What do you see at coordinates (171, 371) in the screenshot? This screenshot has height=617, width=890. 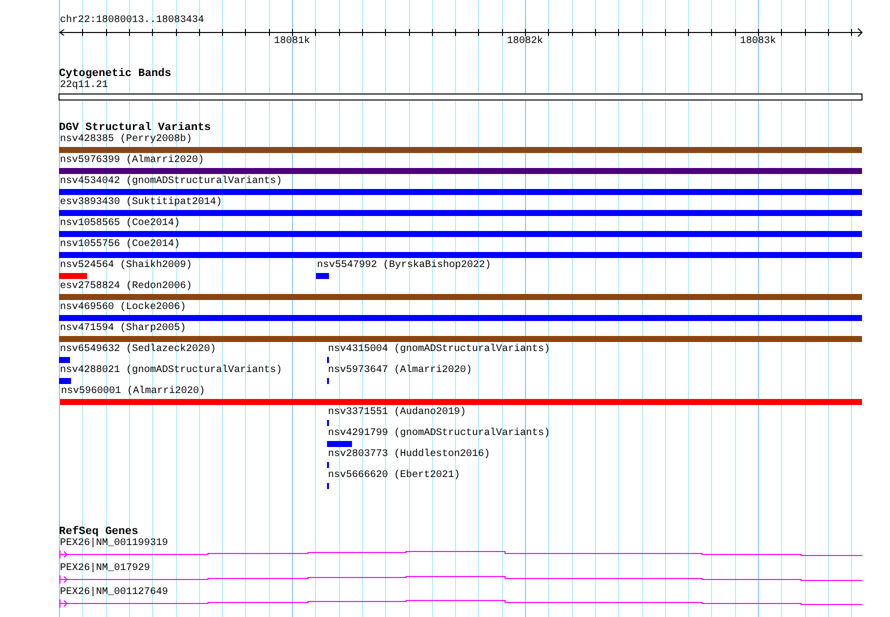 I see `variant-label: nsv4288021 (gnomADStructuralVariants)` at bounding box center [171, 371].